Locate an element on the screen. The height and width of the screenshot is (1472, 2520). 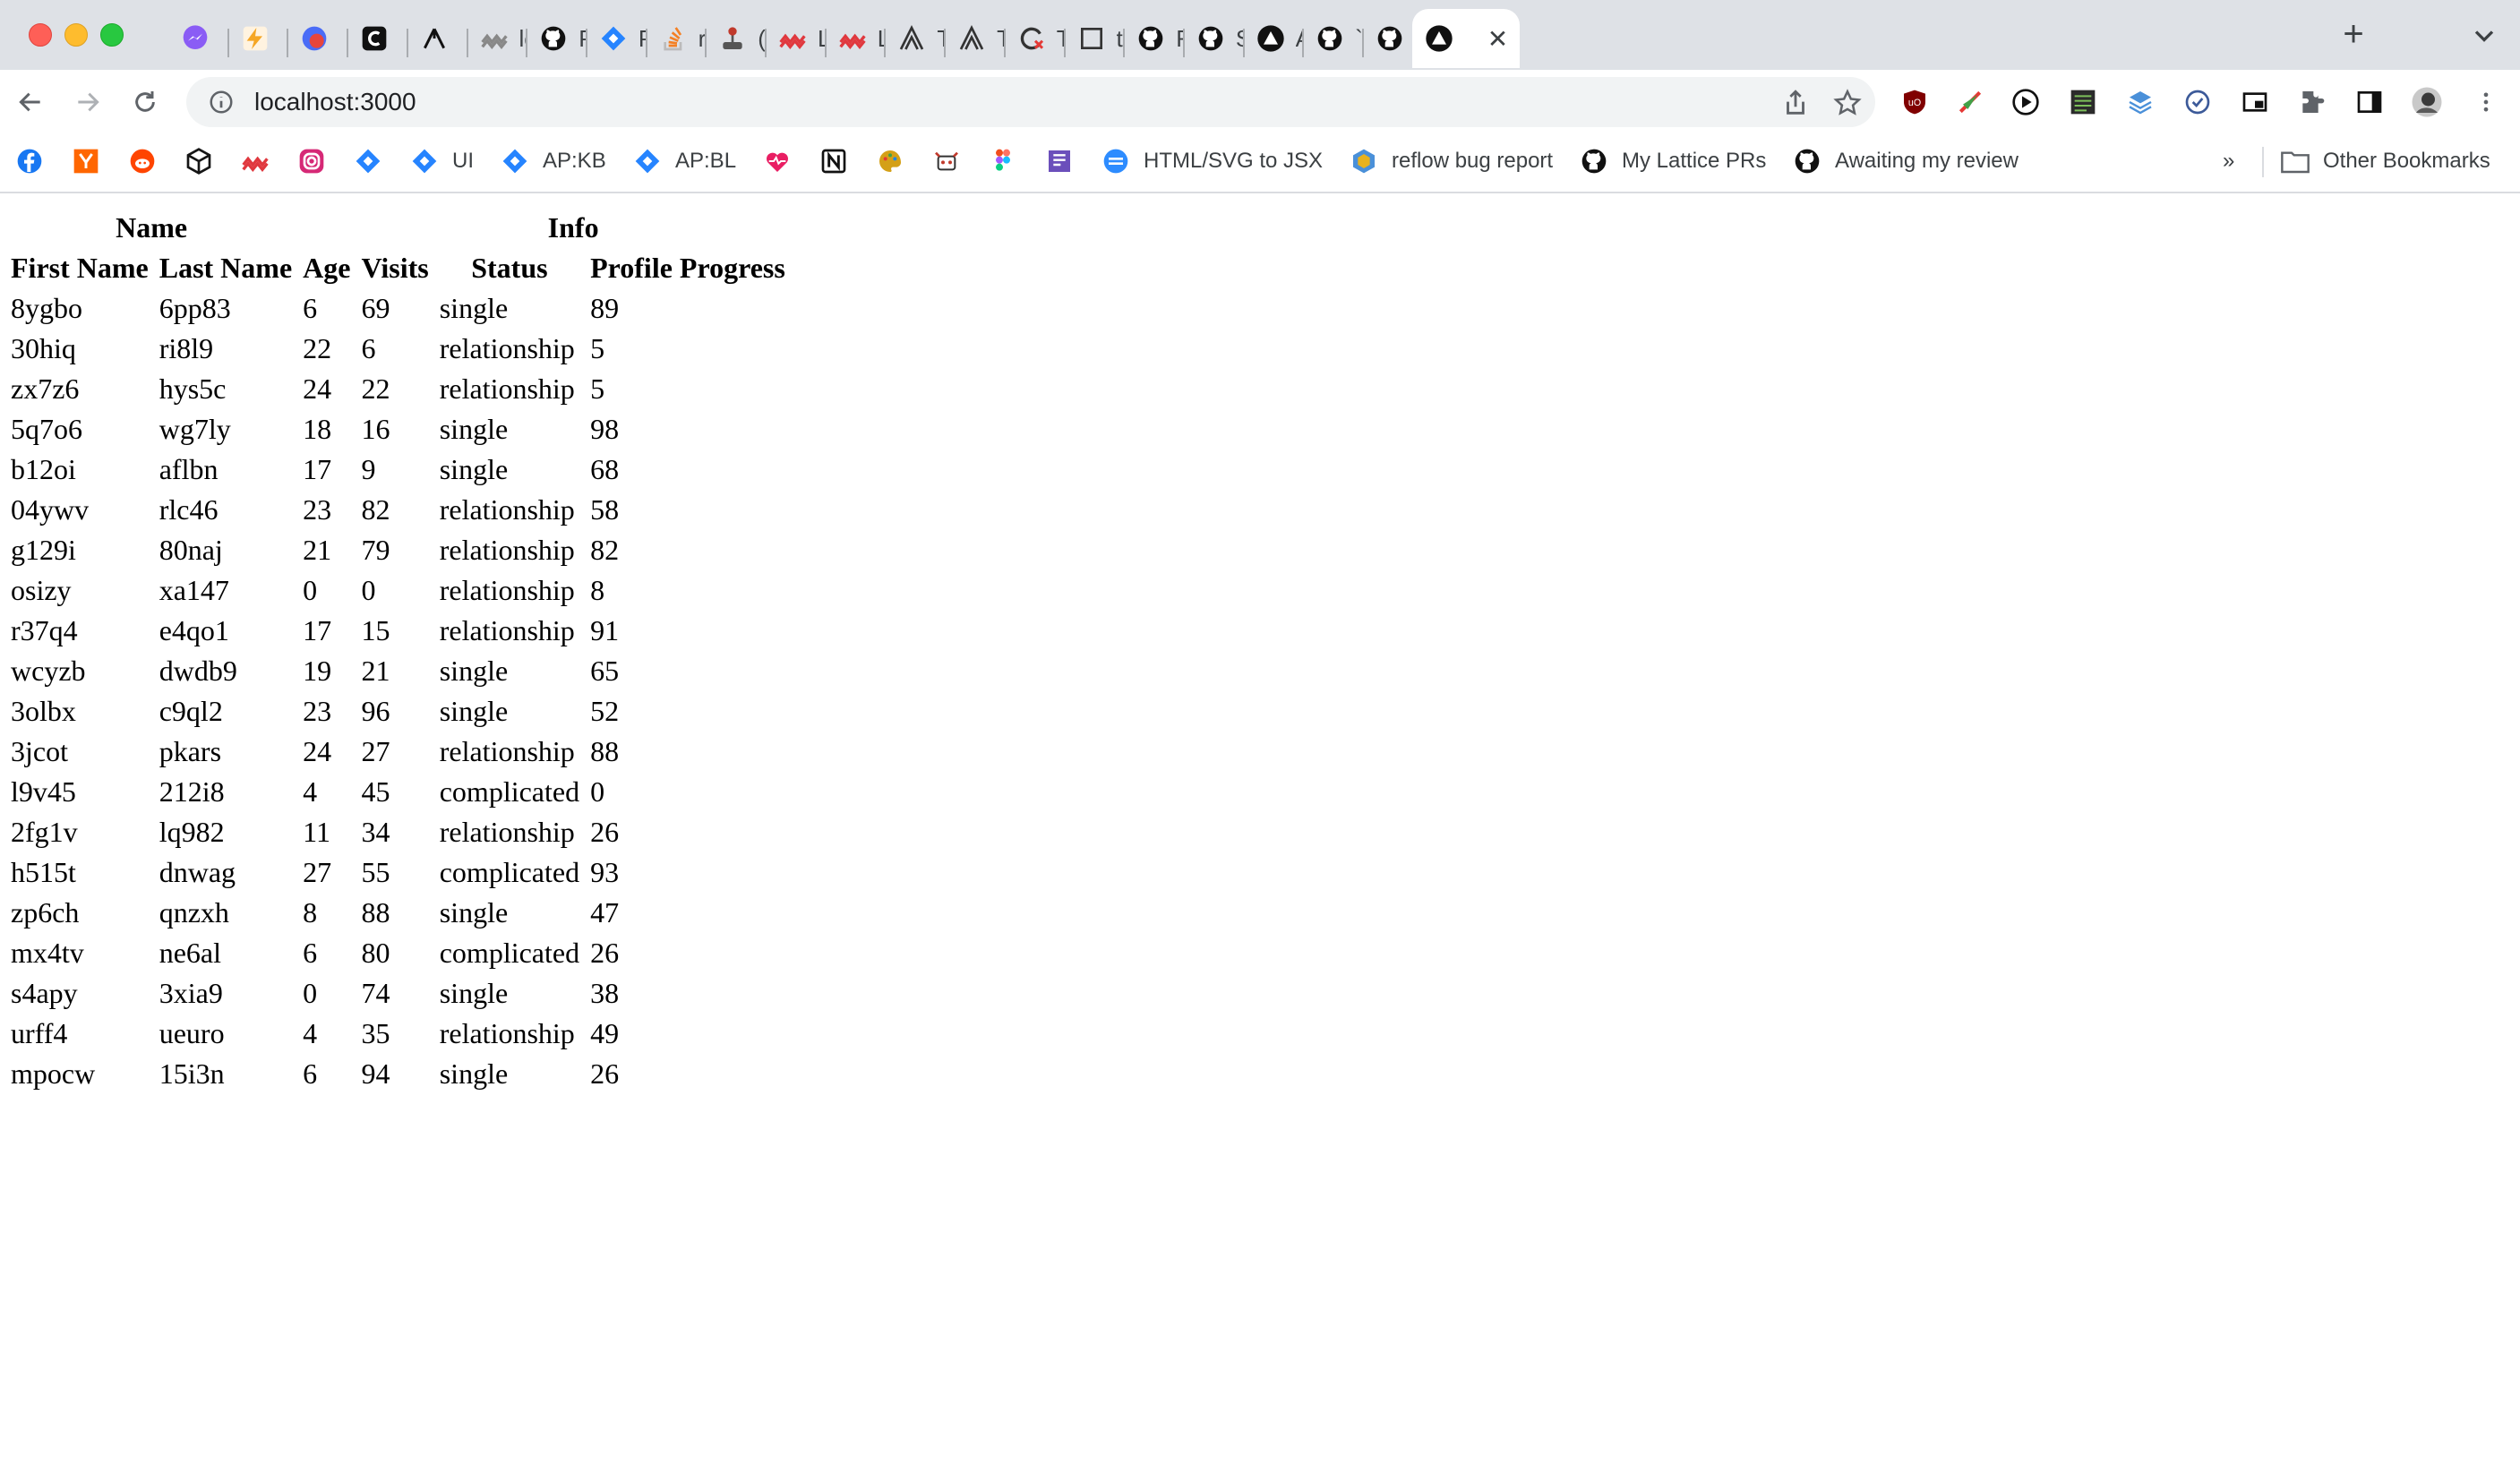
tab: (3) is located at coordinates (736, 38).